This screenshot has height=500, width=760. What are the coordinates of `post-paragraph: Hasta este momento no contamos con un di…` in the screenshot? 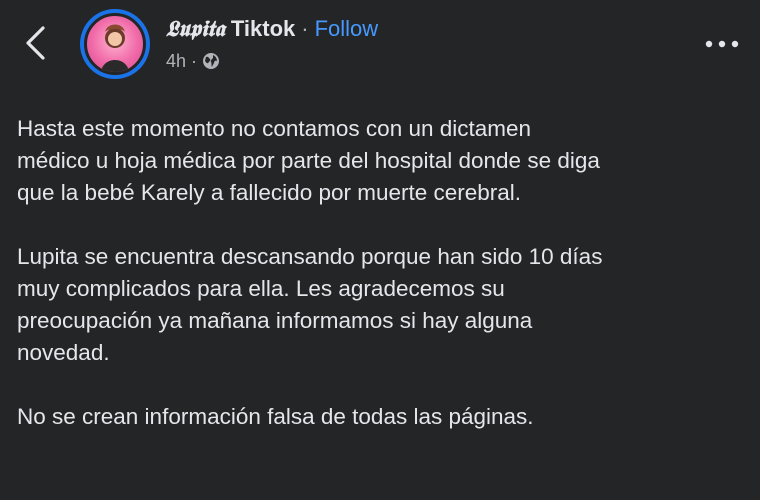 It's located at (308, 160).